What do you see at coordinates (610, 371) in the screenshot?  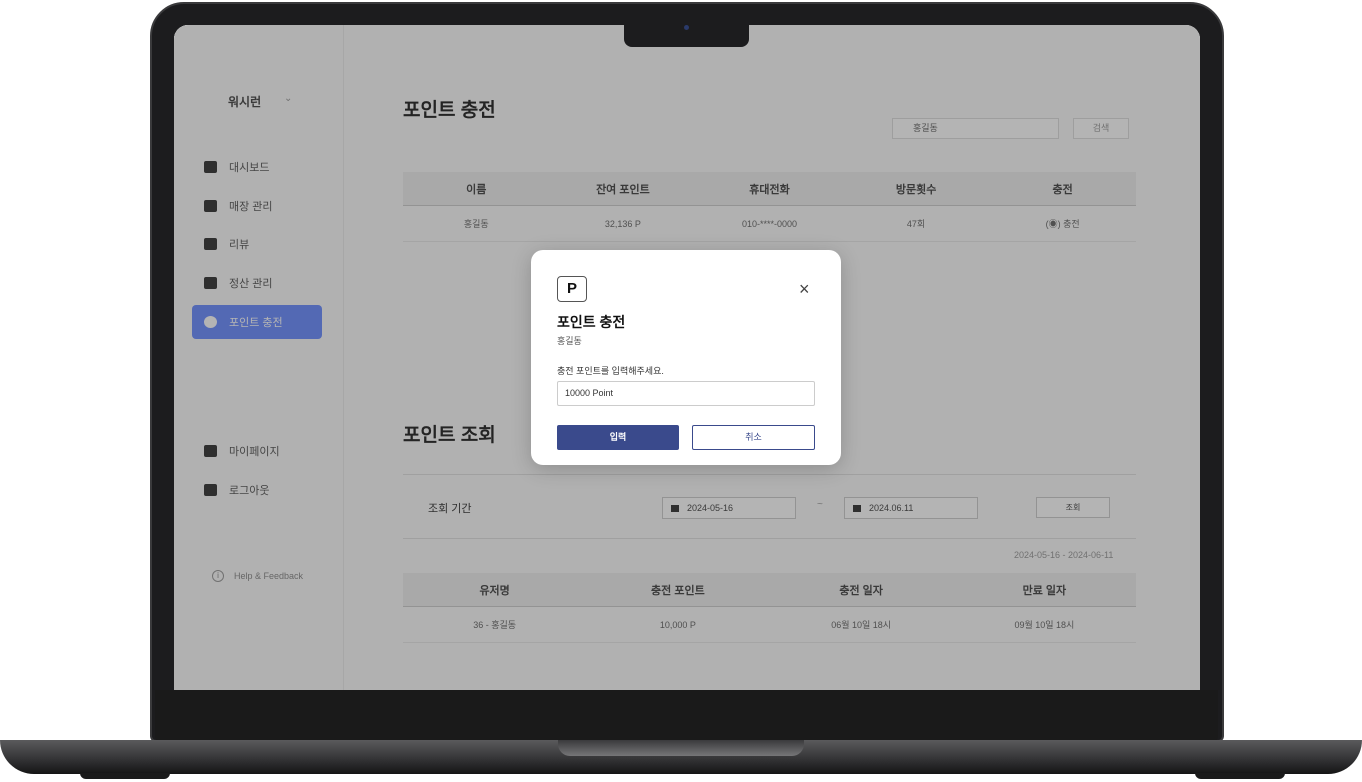 I see `point-input-label: 충전 포인트를 입력해주세요.` at bounding box center [610, 371].